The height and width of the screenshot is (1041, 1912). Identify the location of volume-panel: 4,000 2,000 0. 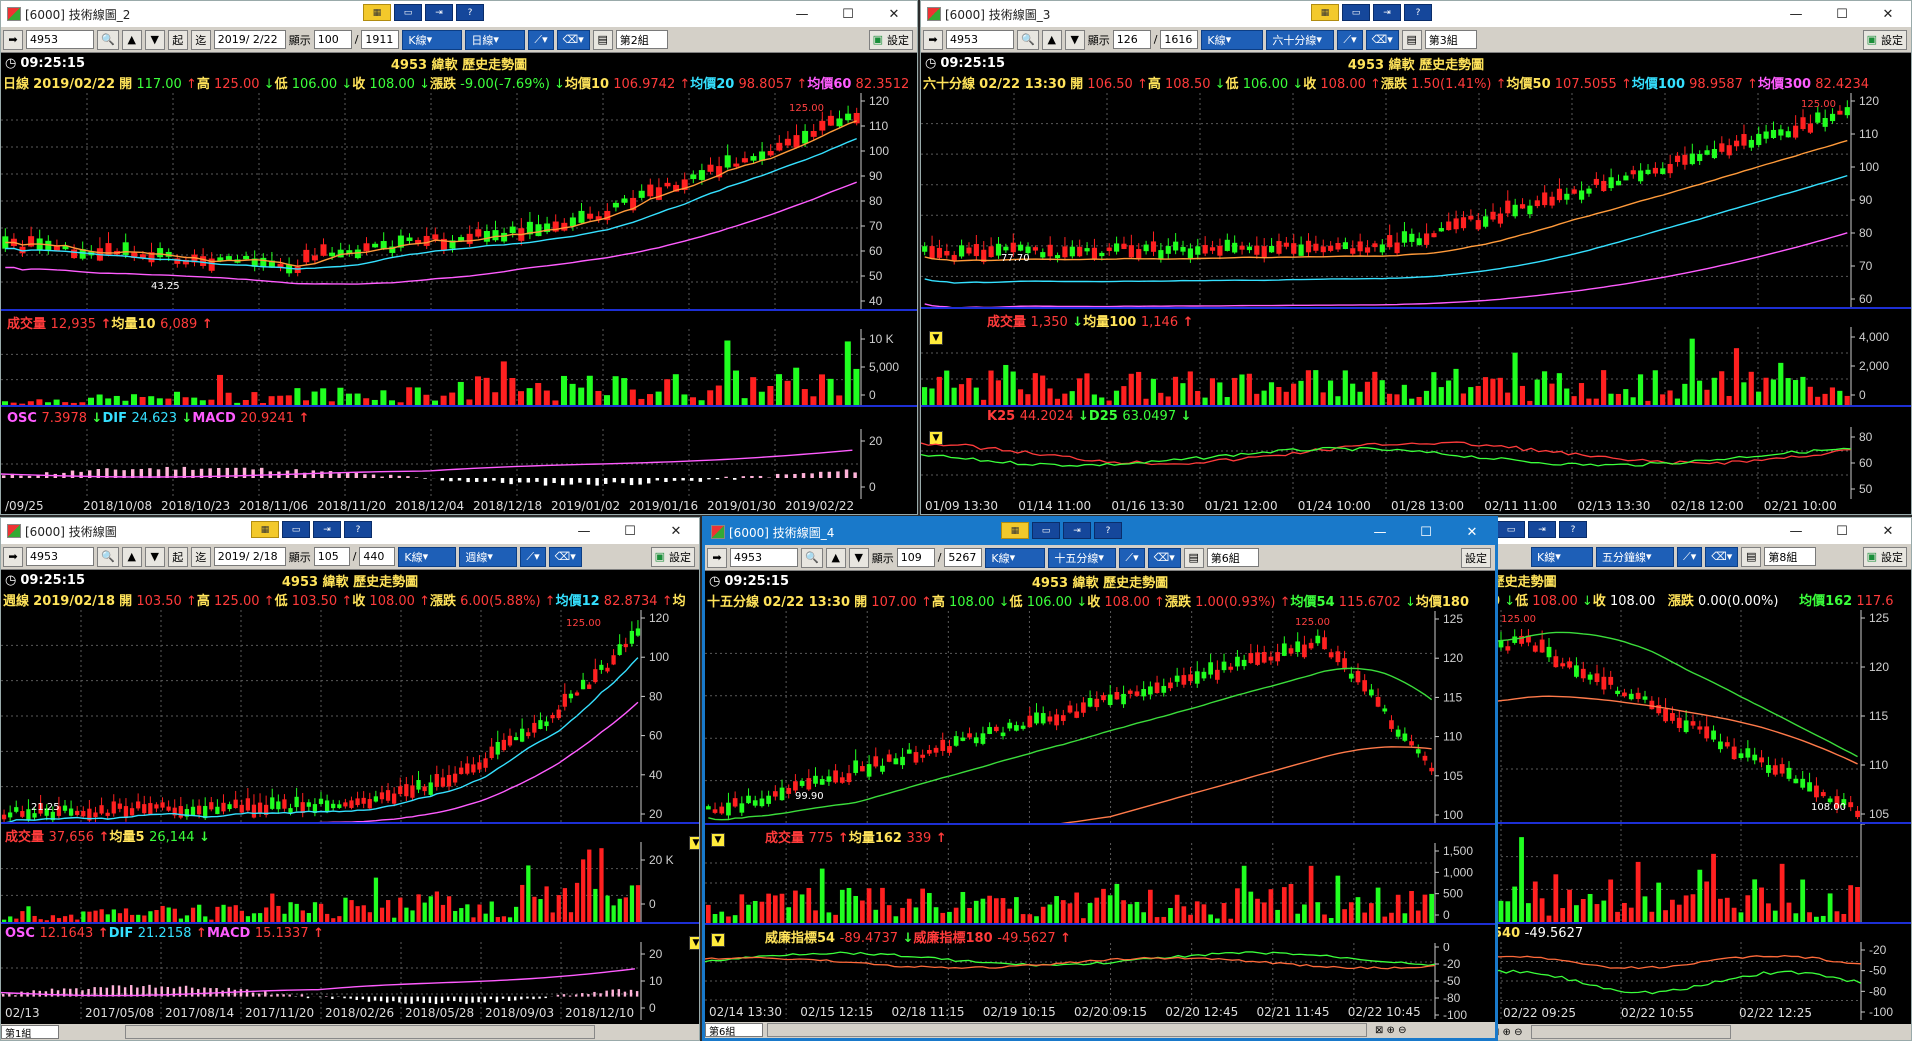
(1416, 366).